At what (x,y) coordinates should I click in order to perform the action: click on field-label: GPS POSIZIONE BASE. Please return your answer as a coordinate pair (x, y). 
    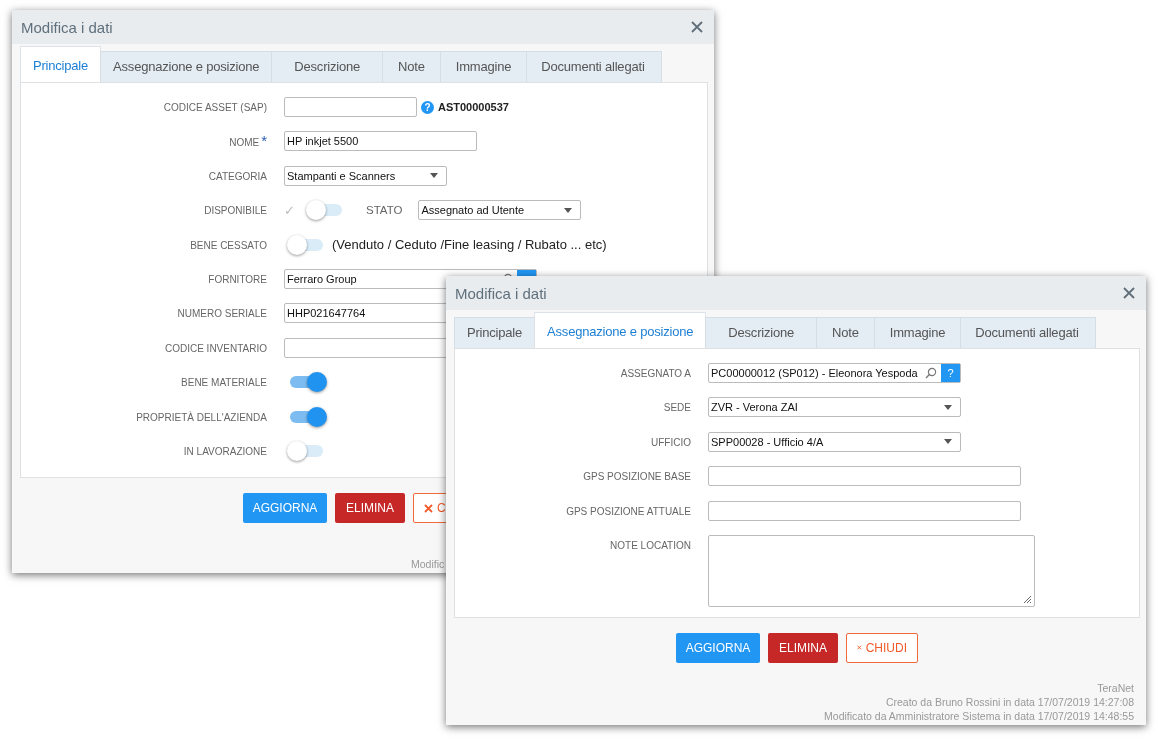
    Looking at the image, I should click on (637, 477).